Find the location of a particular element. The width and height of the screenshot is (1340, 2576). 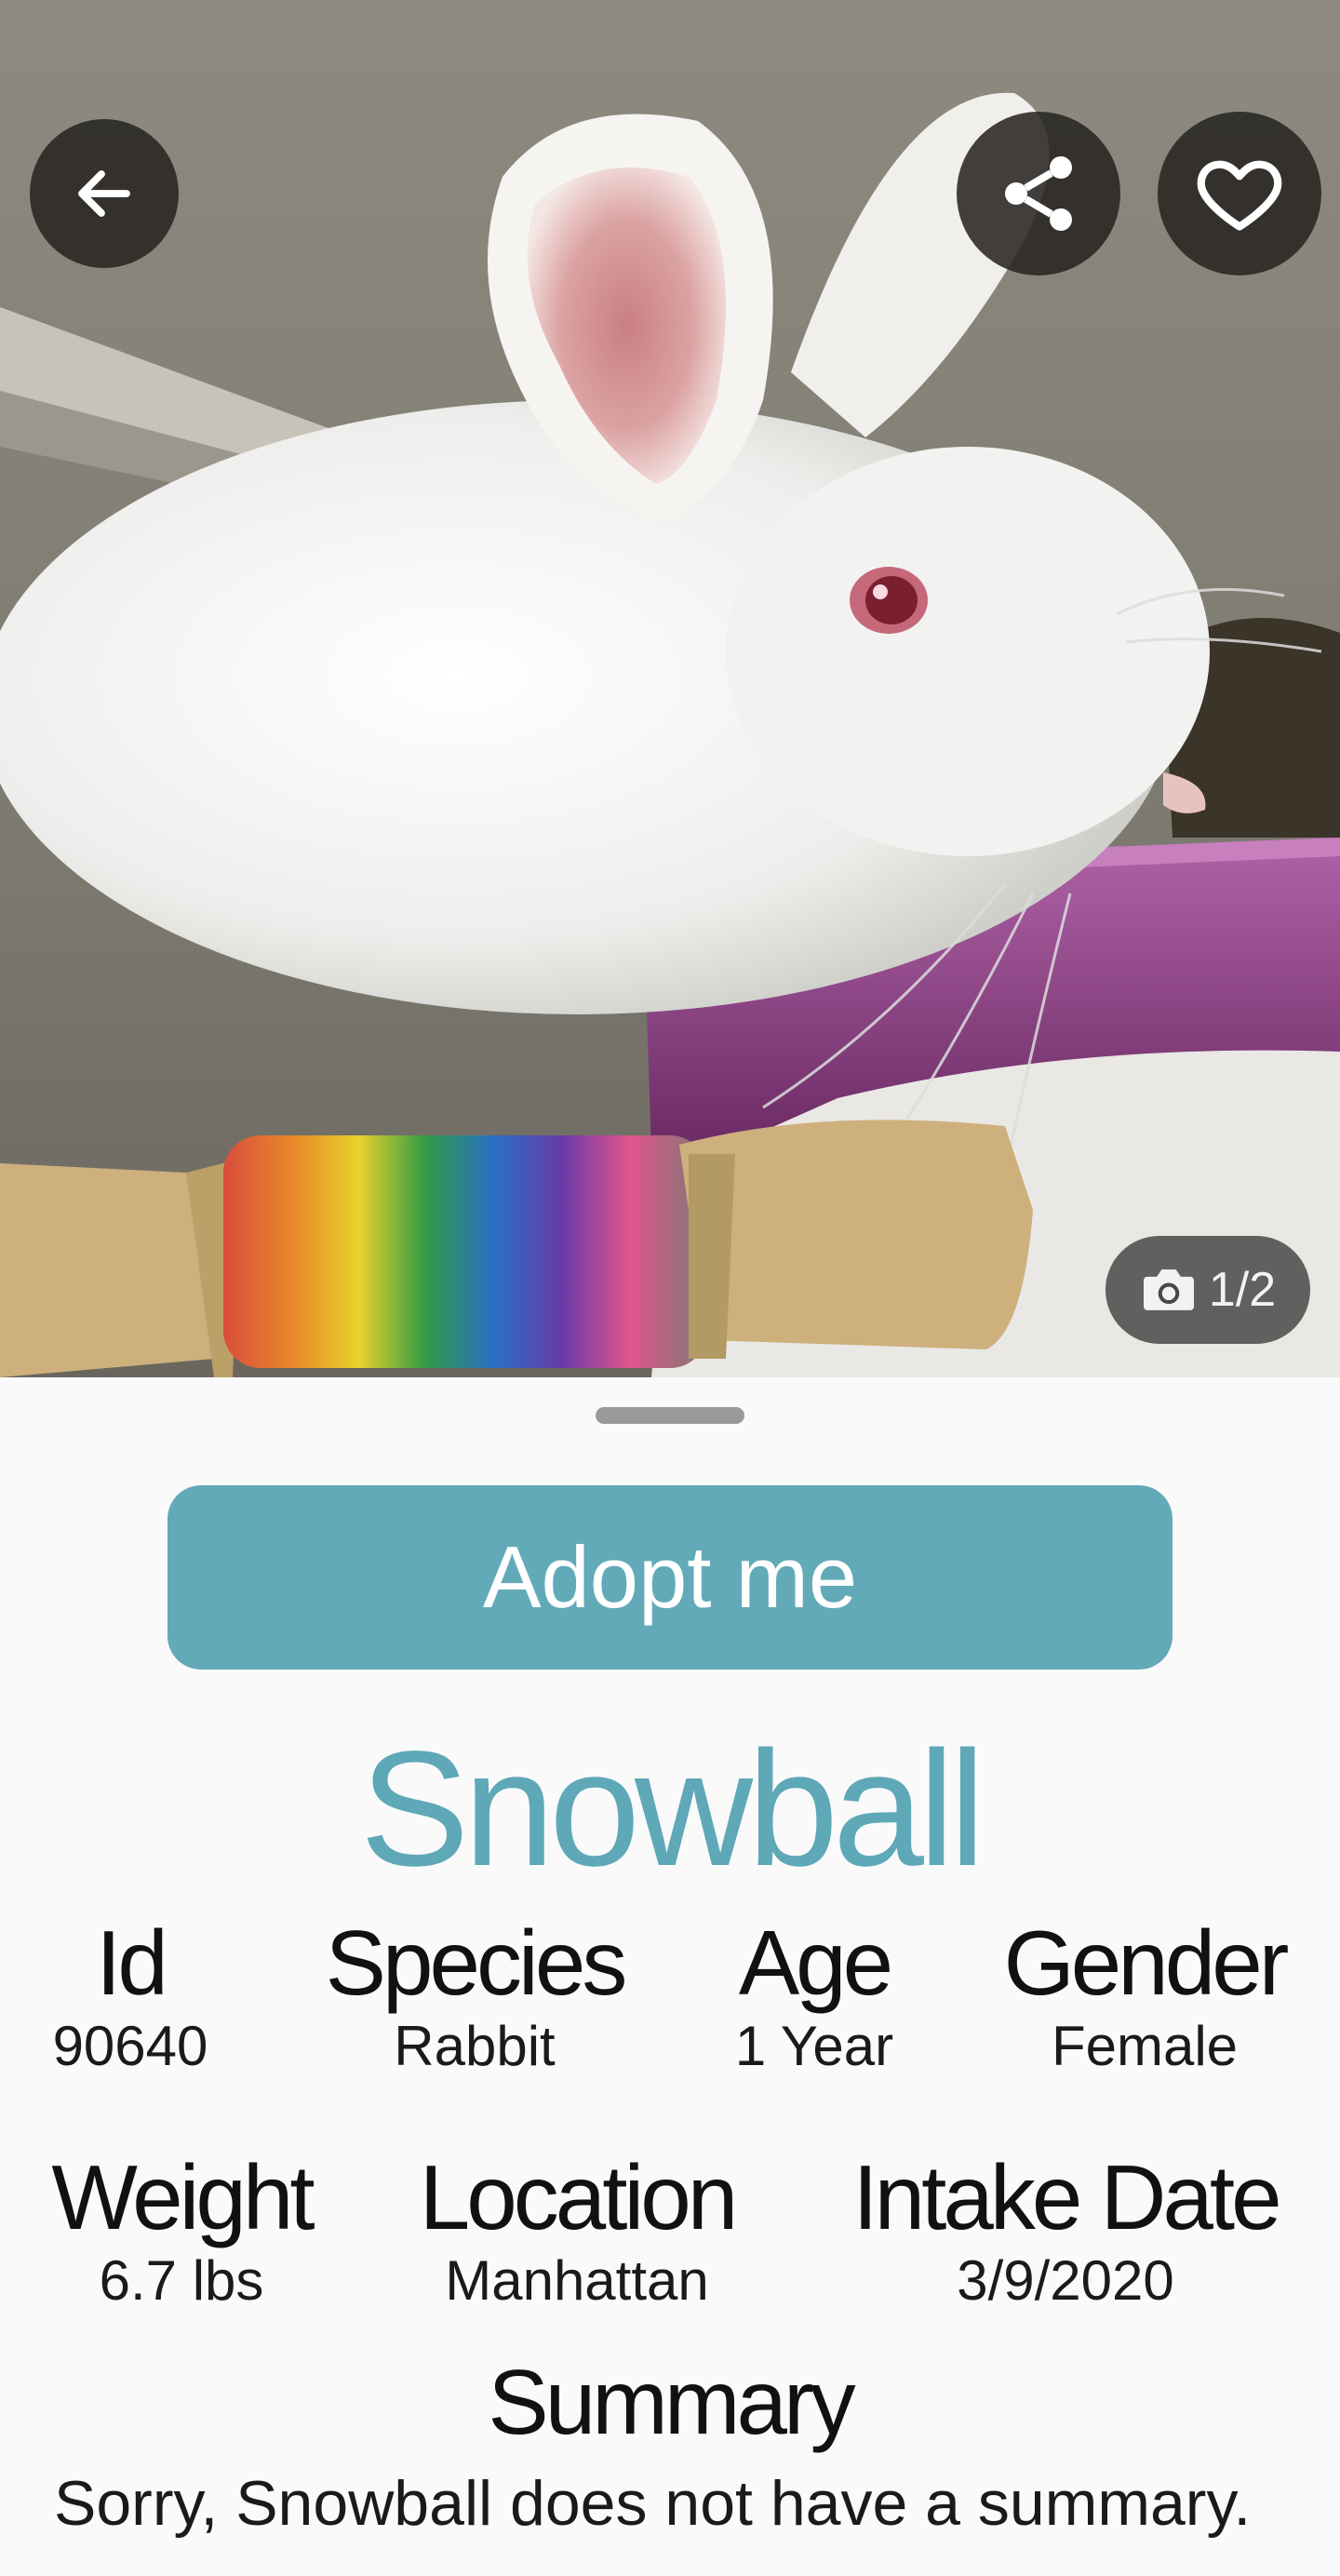

favorite-button is located at coordinates (1239, 193).